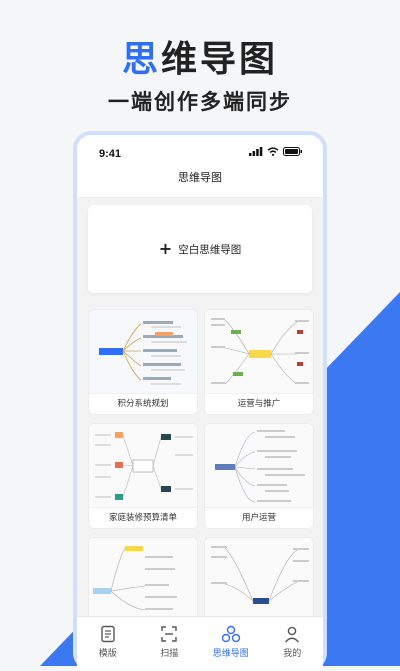 The image size is (400, 671). I want to click on template-card: 积分系统规划, so click(143, 362).